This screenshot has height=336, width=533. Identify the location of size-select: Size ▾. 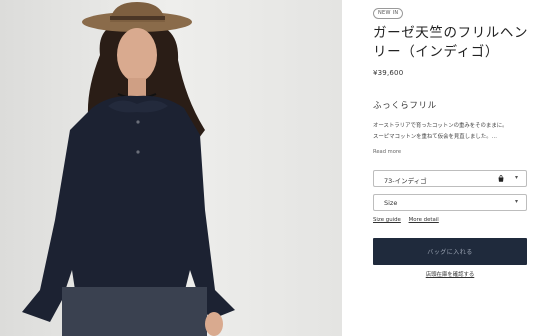
(450, 202).